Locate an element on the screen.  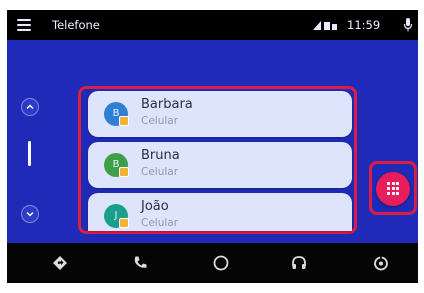
app-title: Telefone is located at coordinates (76, 25).